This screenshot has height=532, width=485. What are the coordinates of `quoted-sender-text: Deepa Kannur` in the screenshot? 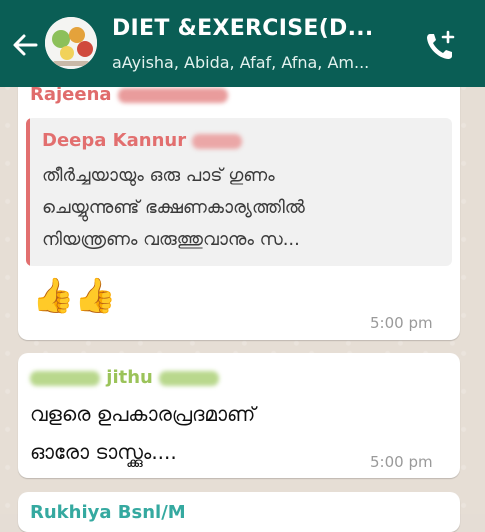 It's located at (114, 140).